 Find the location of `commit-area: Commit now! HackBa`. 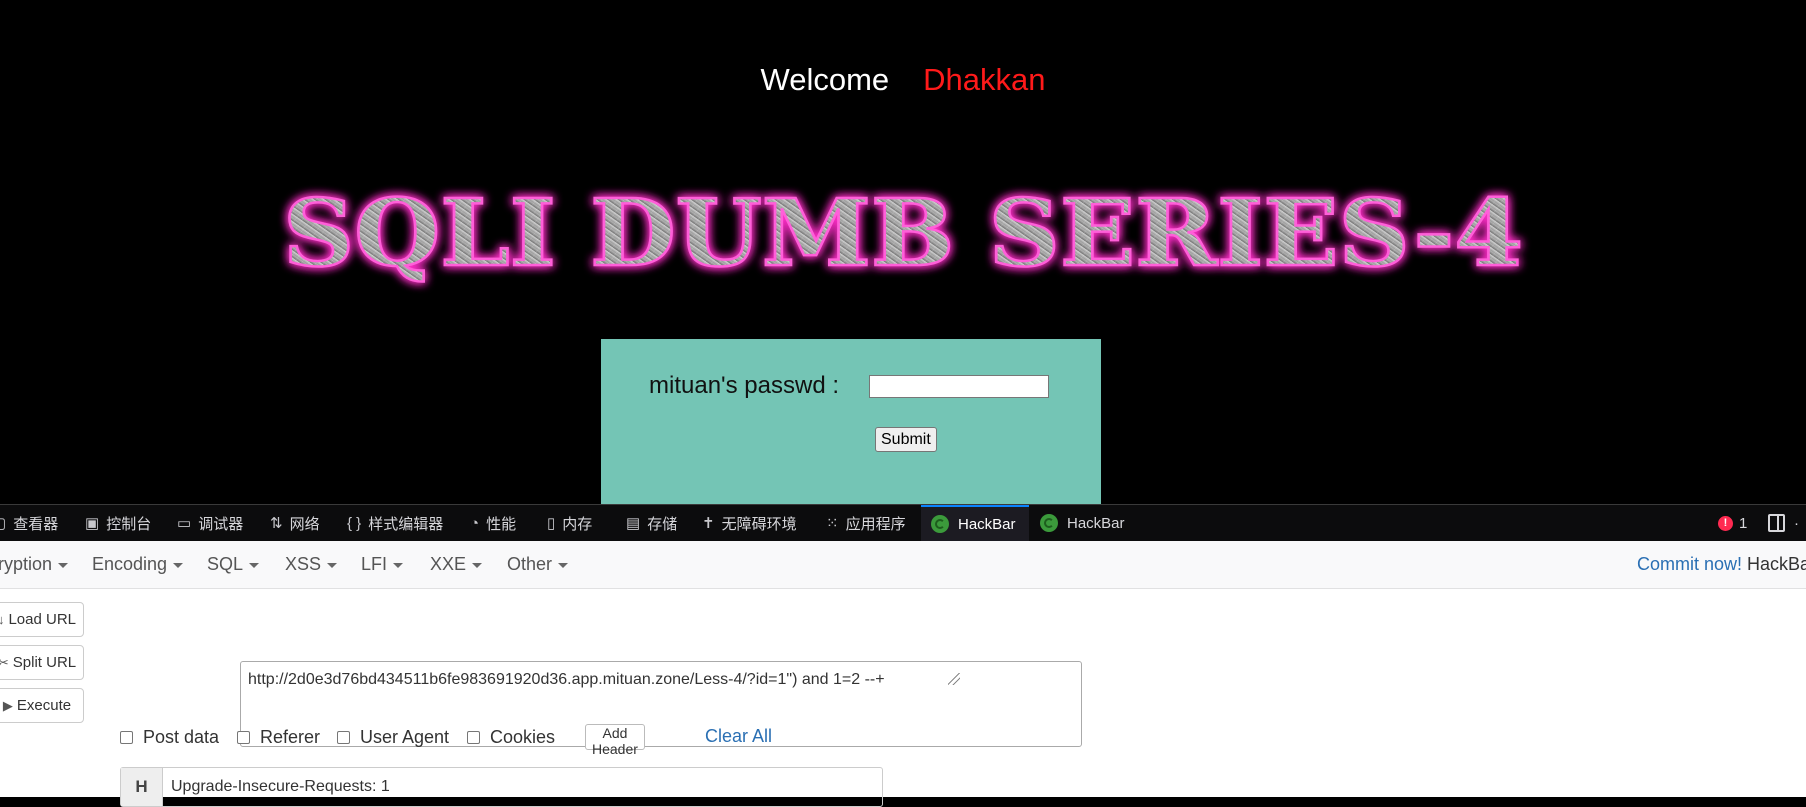

commit-area: Commit now! HackBa is located at coordinates (1721, 564).